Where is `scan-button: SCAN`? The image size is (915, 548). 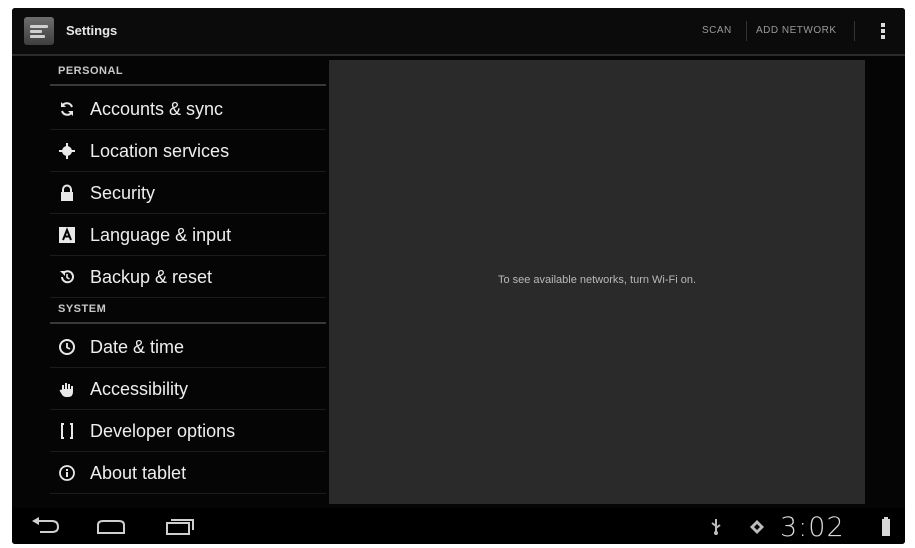
scan-button: SCAN is located at coordinates (717, 30).